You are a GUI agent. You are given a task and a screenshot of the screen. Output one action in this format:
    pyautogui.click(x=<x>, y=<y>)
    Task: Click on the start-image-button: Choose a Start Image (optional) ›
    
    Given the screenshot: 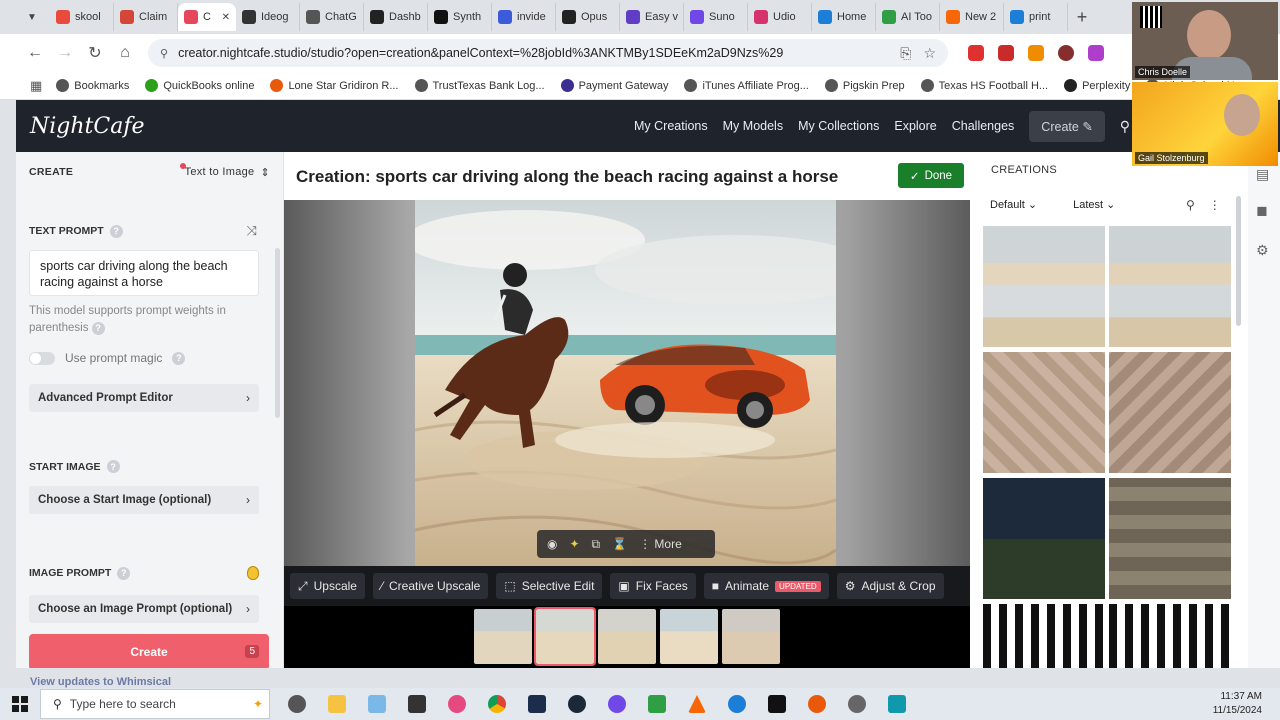 What is the action you would take?
    pyautogui.click(x=144, y=500)
    